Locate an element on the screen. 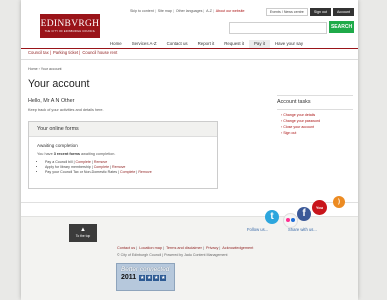 This screenshot has height=300, width=387. council-logo: EDINBVRGH THE CITY OF EDINBURGH COUNCIL is located at coordinates (70, 26).